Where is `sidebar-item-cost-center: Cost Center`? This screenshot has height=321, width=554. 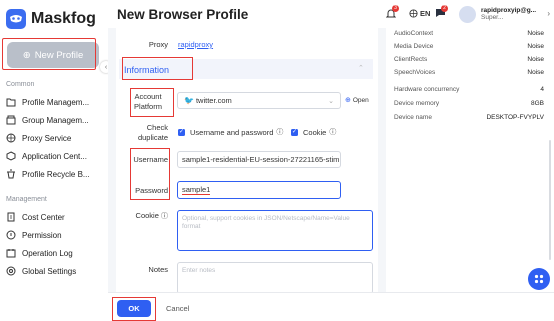 sidebar-item-cost-center: Cost Center is located at coordinates (56, 217).